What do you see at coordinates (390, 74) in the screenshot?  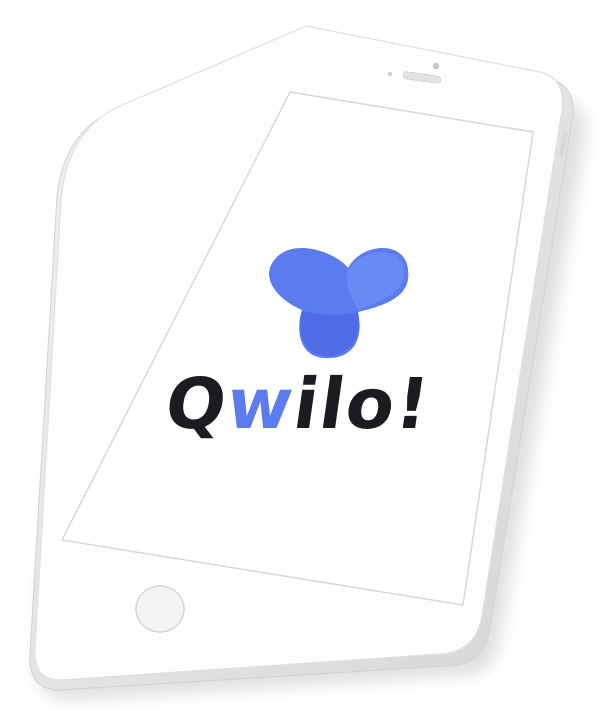 I see `front-sensor-icon` at bounding box center [390, 74].